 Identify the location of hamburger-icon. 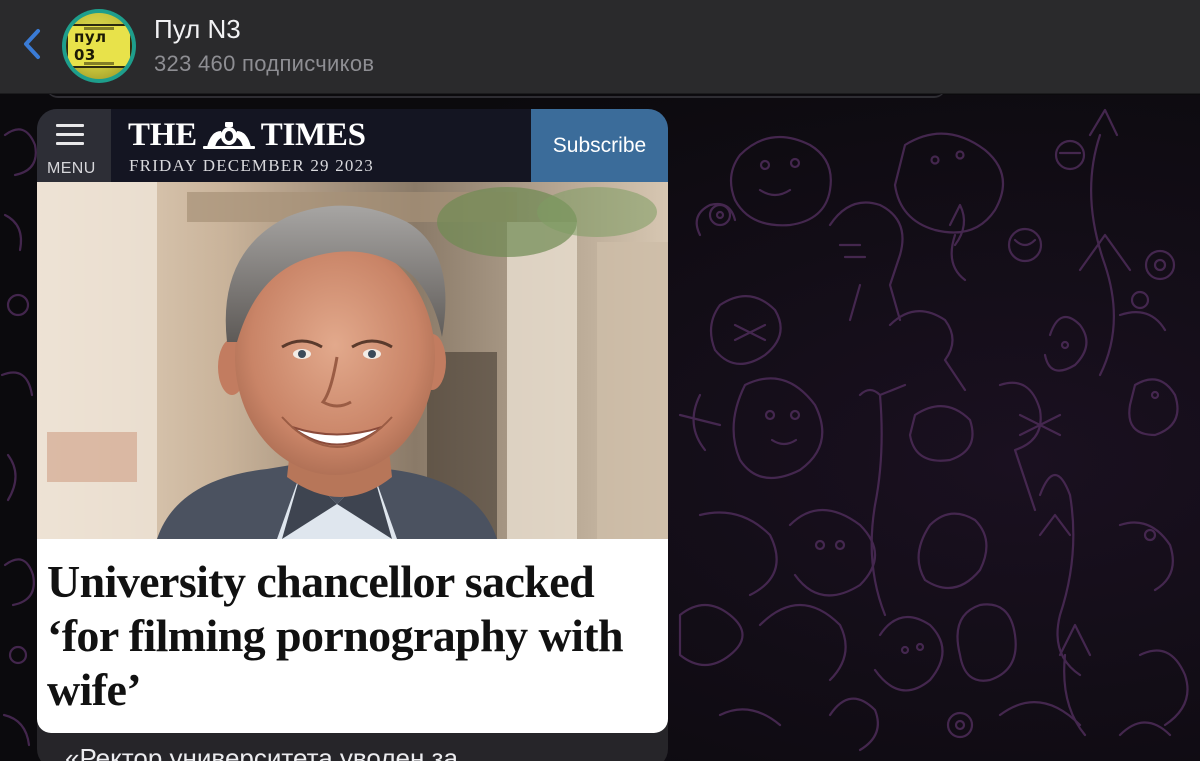
(70, 137).